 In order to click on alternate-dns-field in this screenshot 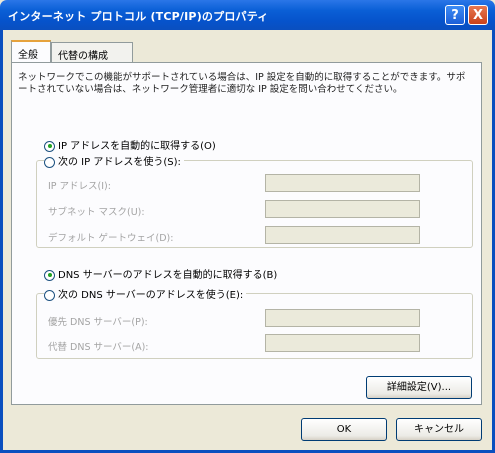, I will do `click(342, 343)`.